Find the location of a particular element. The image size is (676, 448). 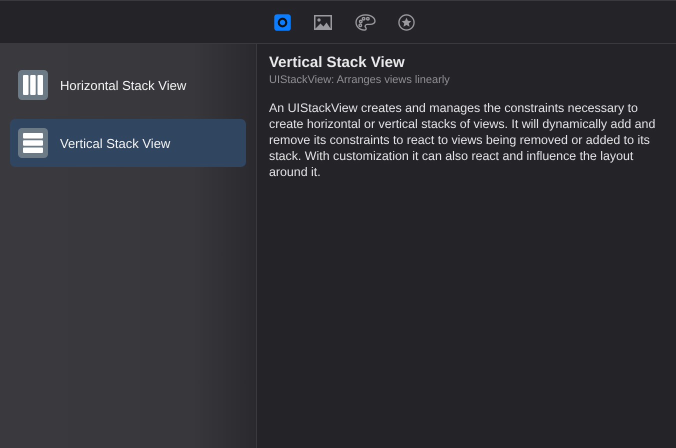

symbol-tab is located at coordinates (406, 22).